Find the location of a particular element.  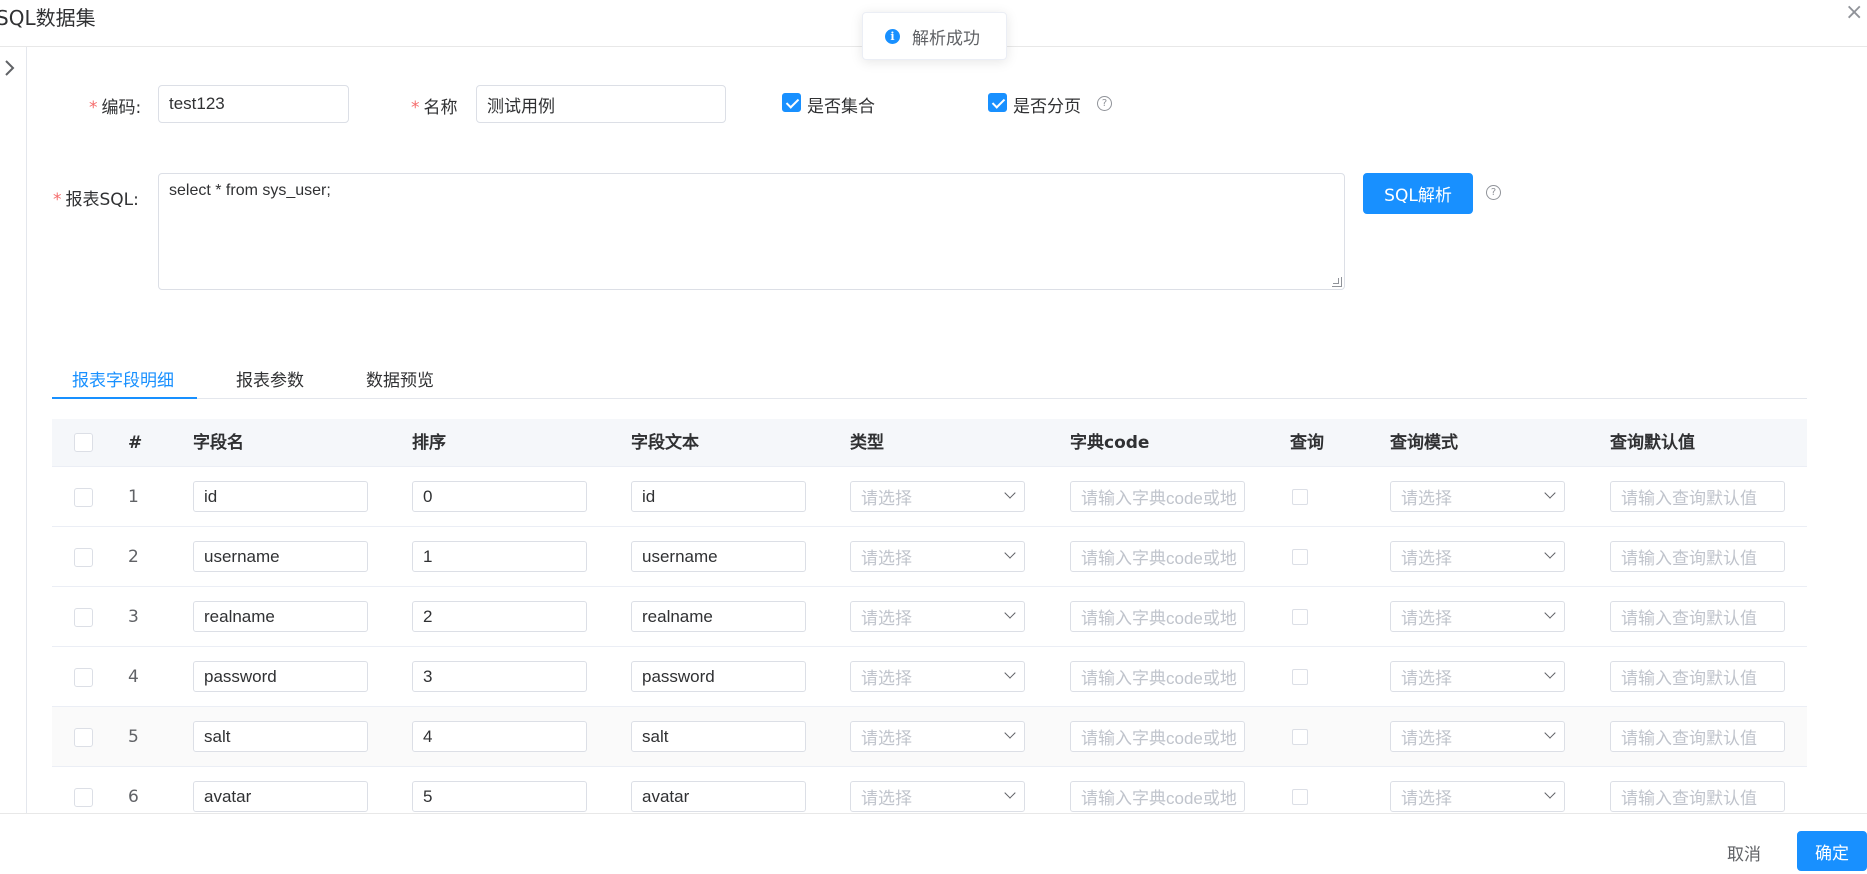

header-field-text: 字段文本 is located at coordinates (665, 443).